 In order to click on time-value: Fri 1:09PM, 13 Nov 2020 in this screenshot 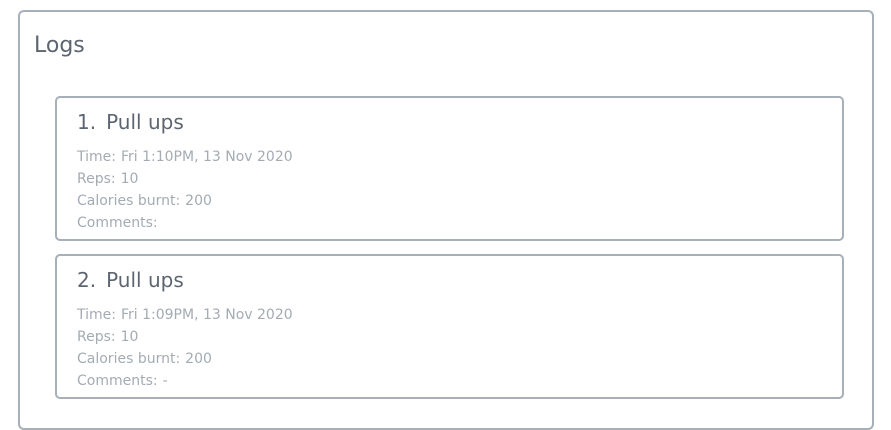, I will do `click(206, 315)`.